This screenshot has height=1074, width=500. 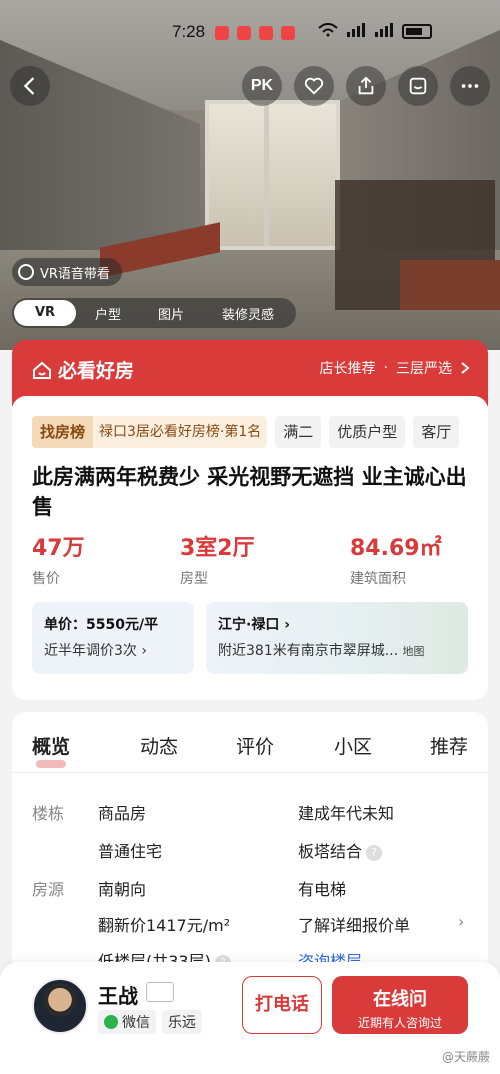 What do you see at coordinates (337, 638) in the screenshot?
I see `location-box: 江宁·禄口 › 附近381米有南京市翠屏城... 地图` at bounding box center [337, 638].